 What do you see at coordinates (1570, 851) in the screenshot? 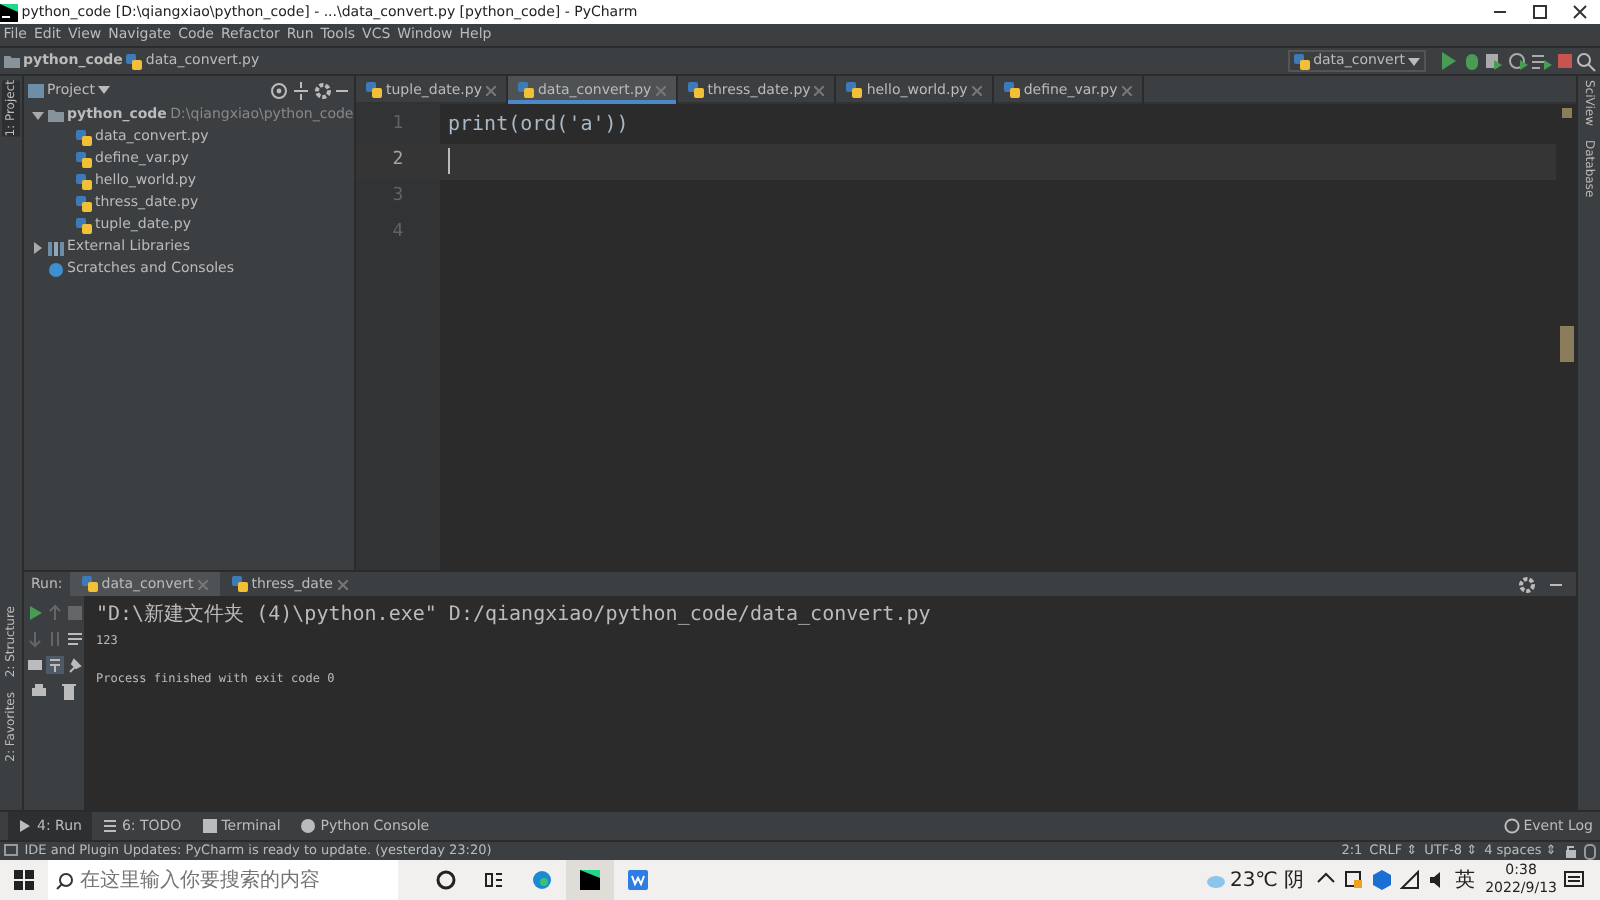
I see `lock-icon` at bounding box center [1570, 851].